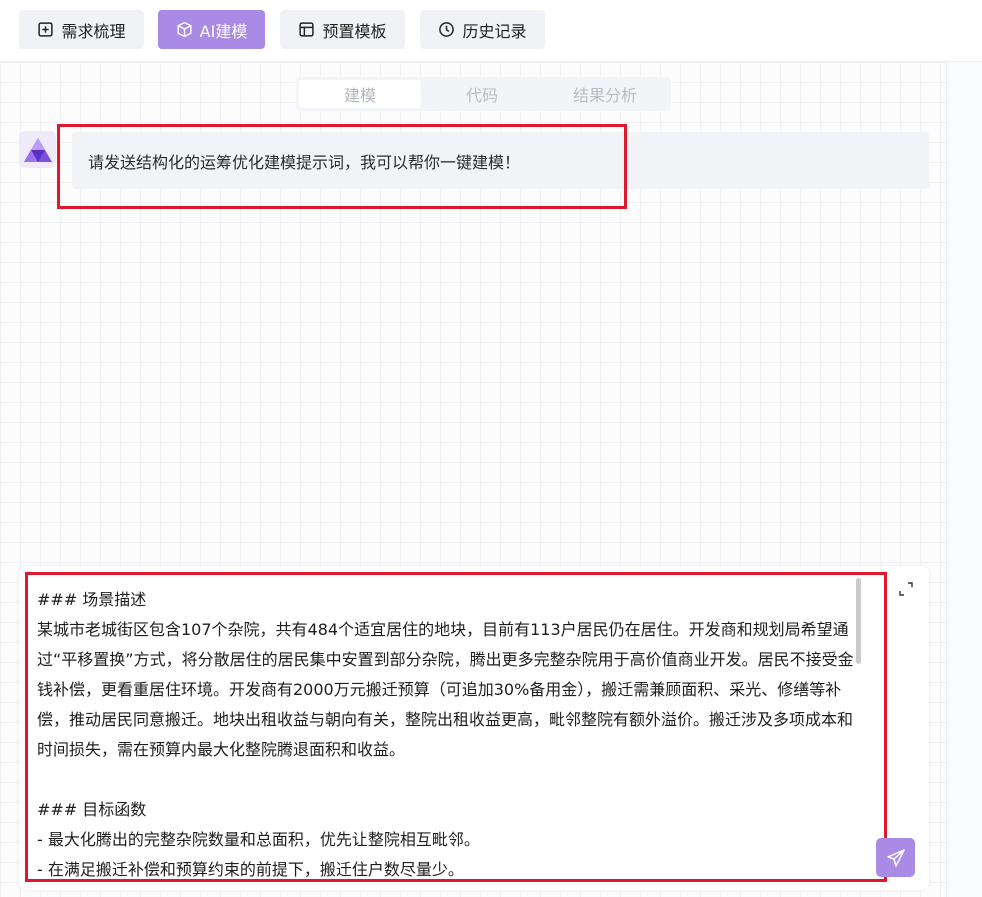 The image size is (982, 897). I want to click on ai-modeling-button-label: AI建模, so click(223, 31).